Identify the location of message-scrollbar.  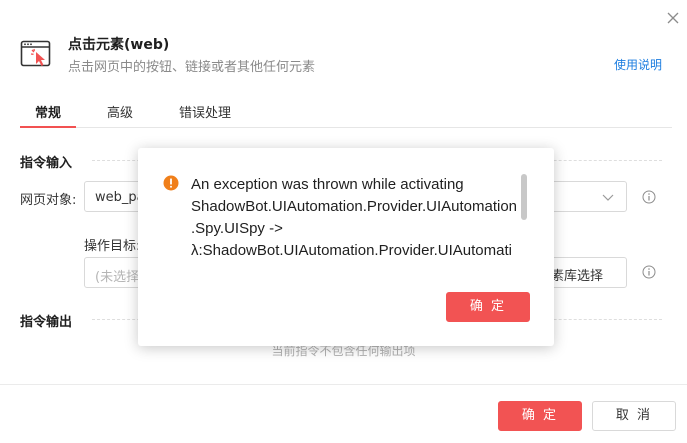
(524, 197).